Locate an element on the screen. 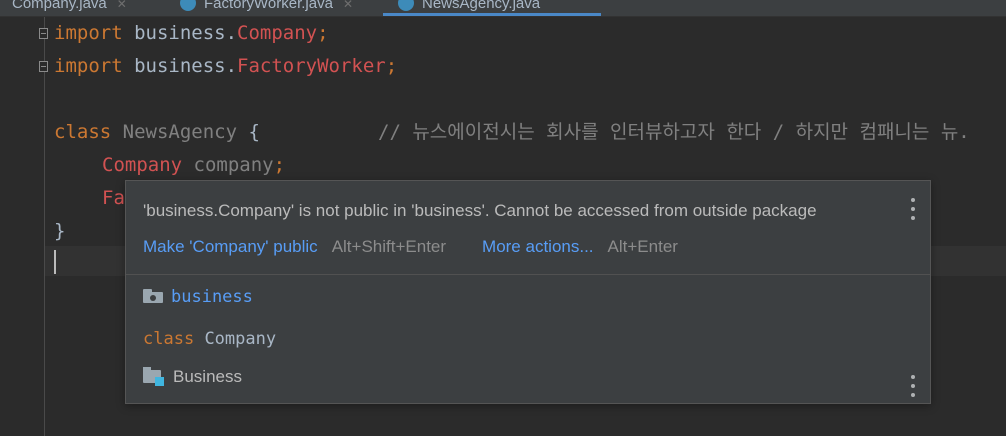  module-row: Business is located at coordinates (192, 377).